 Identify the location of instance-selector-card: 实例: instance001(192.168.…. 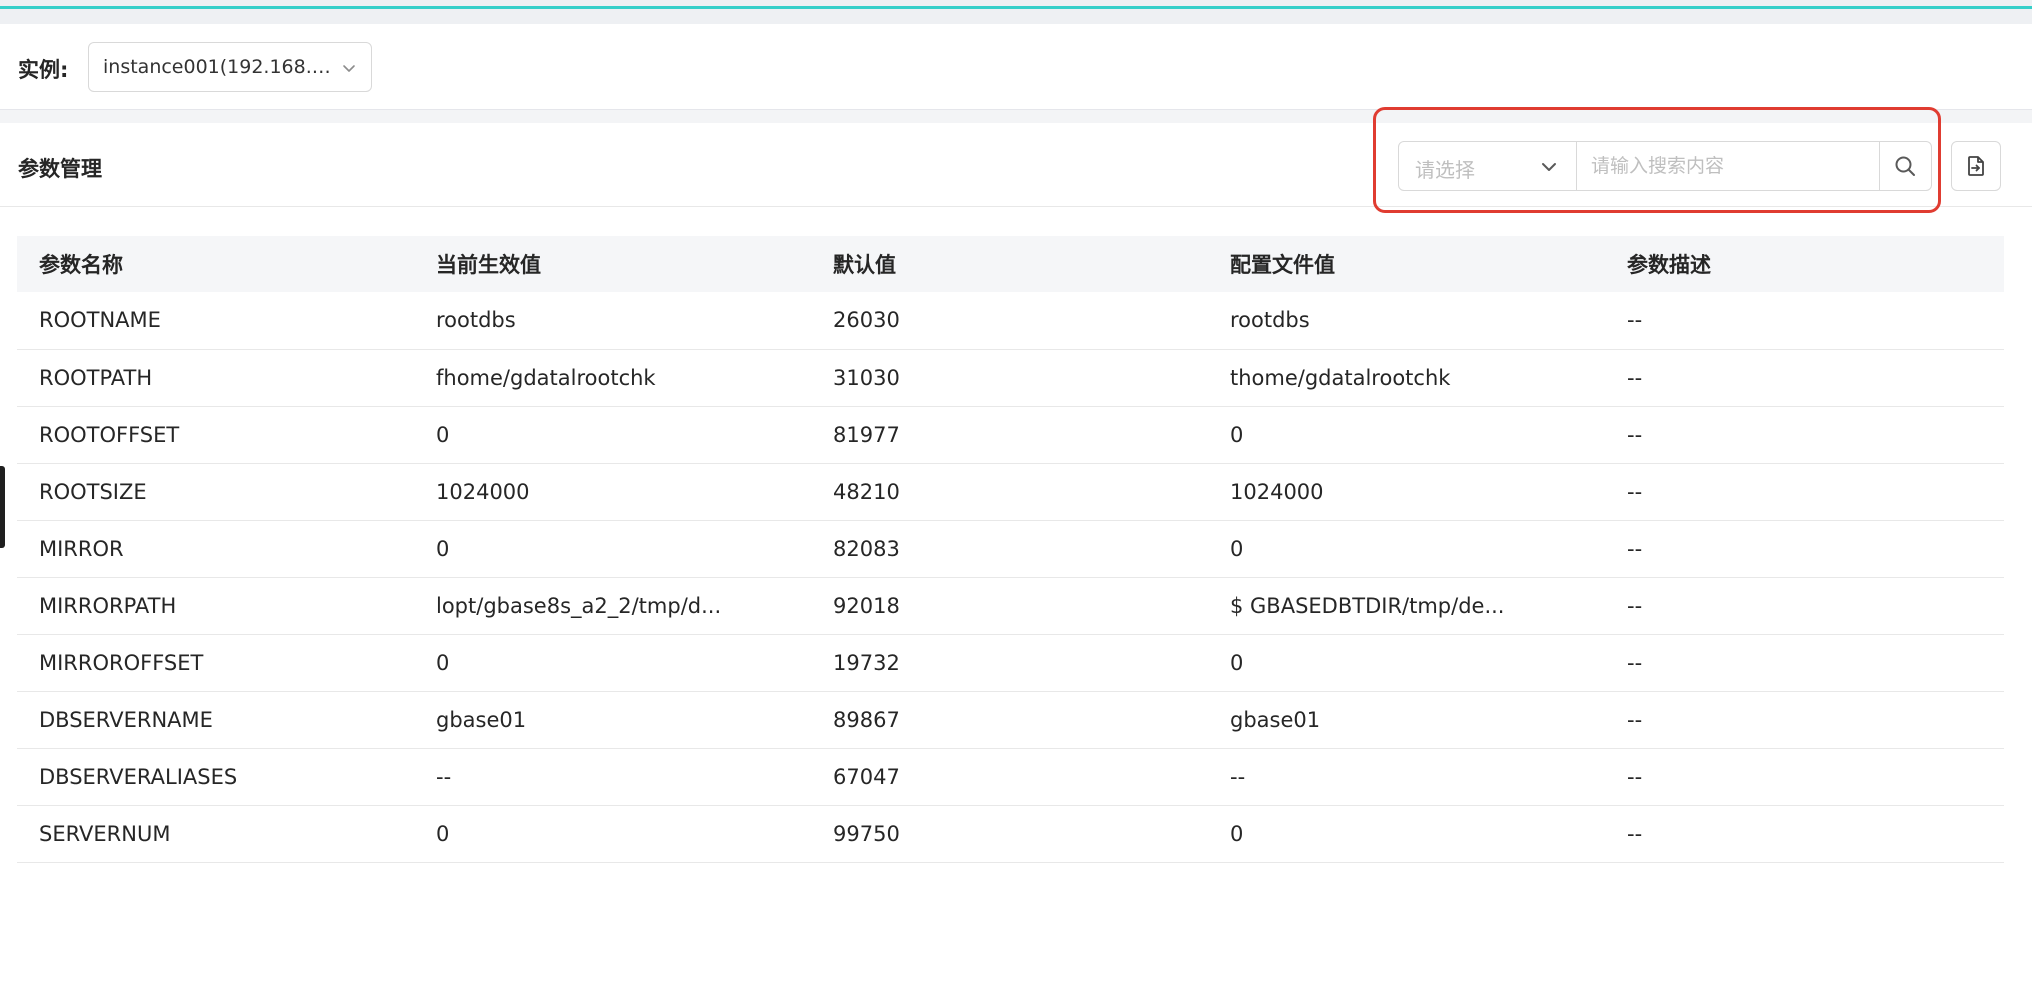
(1016, 67).